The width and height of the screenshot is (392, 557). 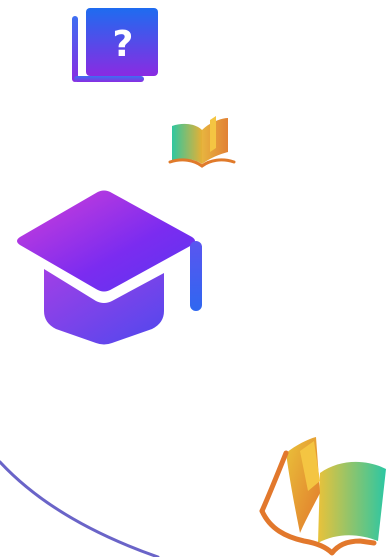 What do you see at coordinates (187, 143) in the screenshot?
I see `book-left-page` at bounding box center [187, 143].